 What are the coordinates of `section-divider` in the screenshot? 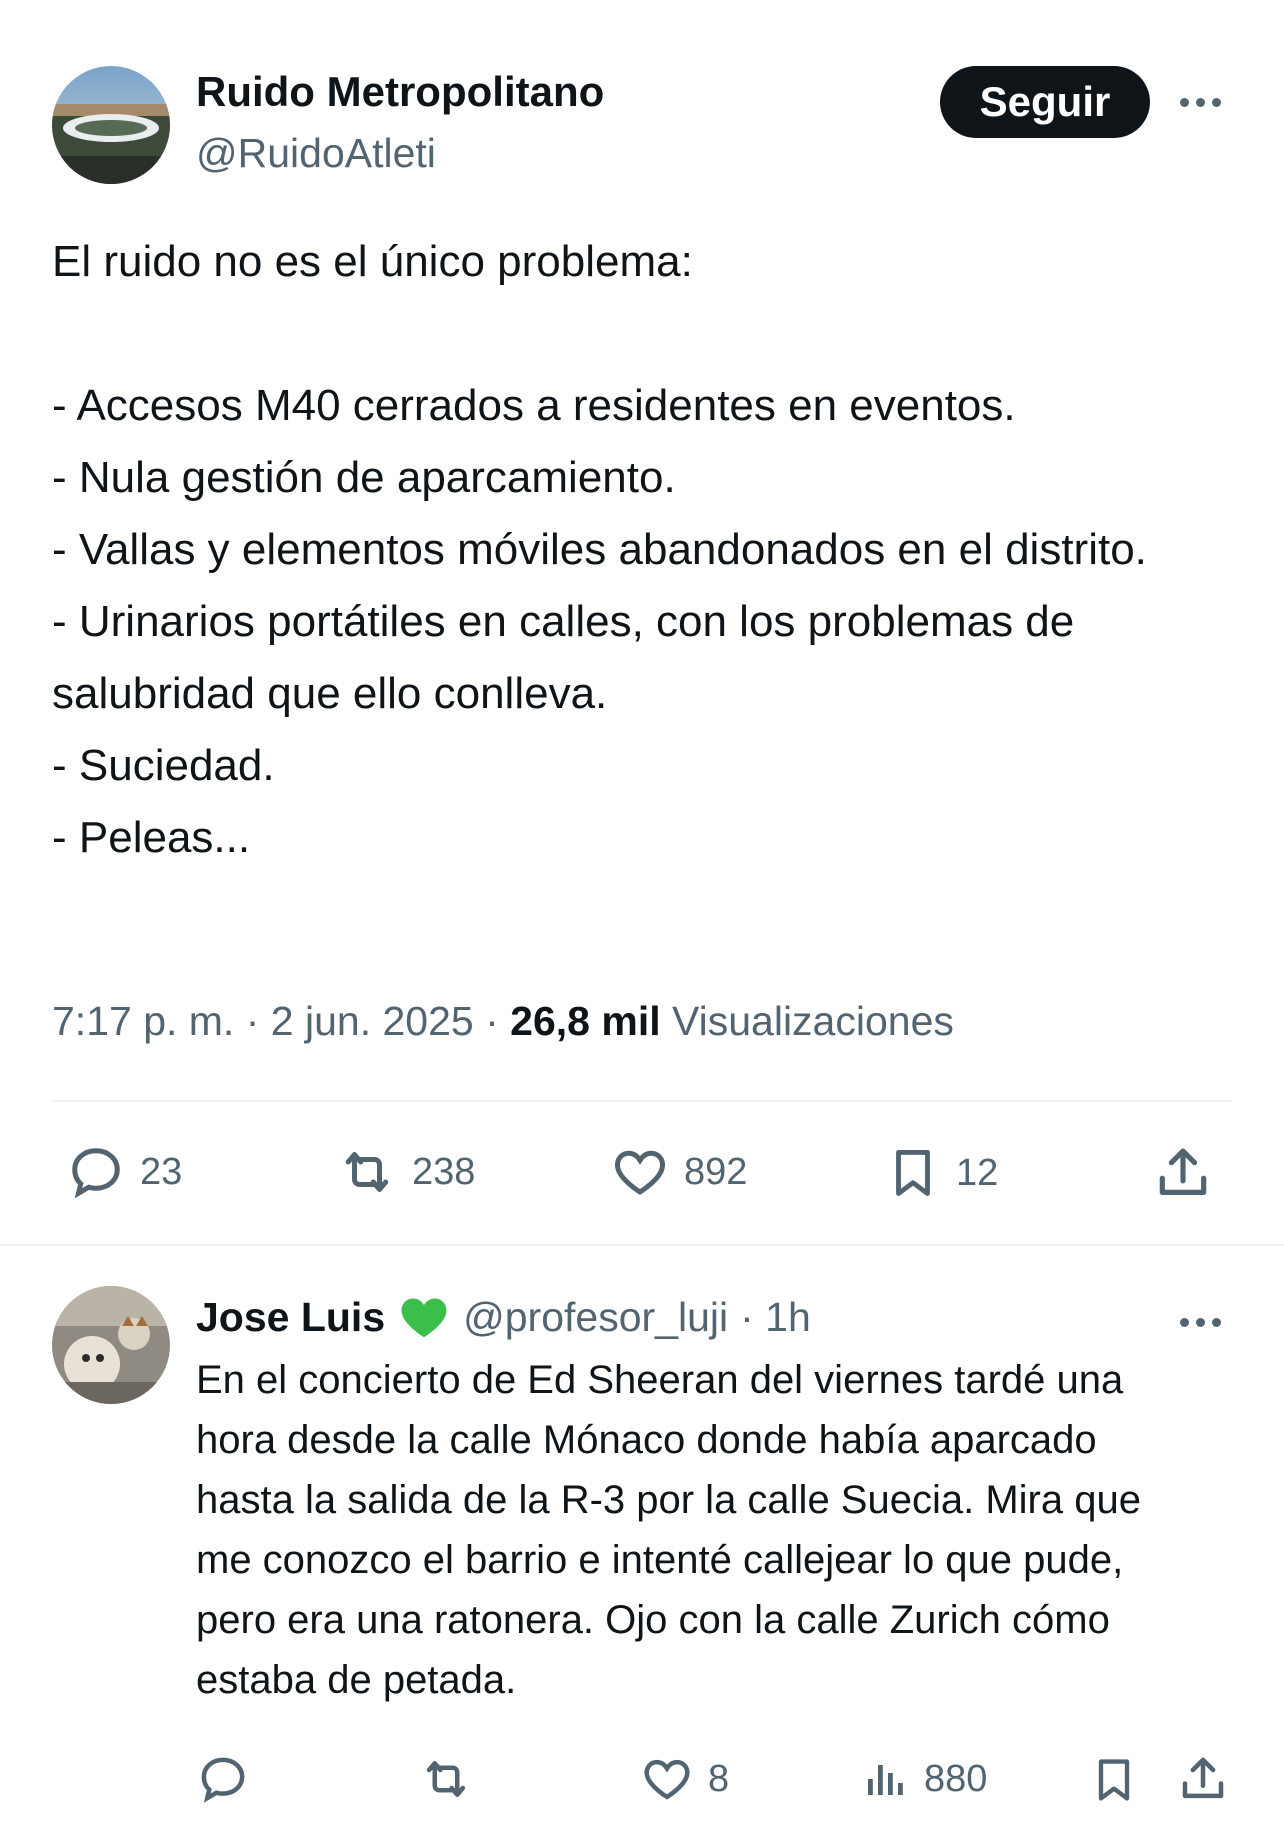 It's located at (642, 1245).